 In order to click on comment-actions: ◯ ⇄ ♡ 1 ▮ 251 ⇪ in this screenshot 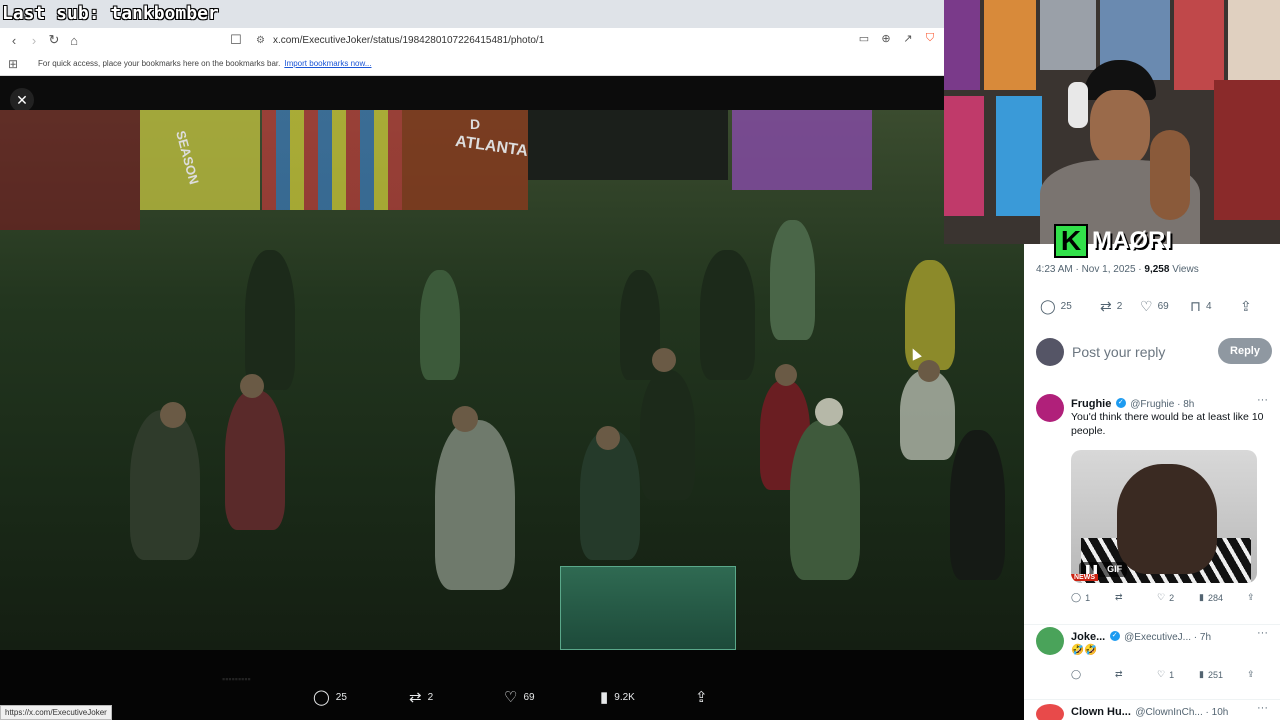, I will do `click(1173, 677)`.